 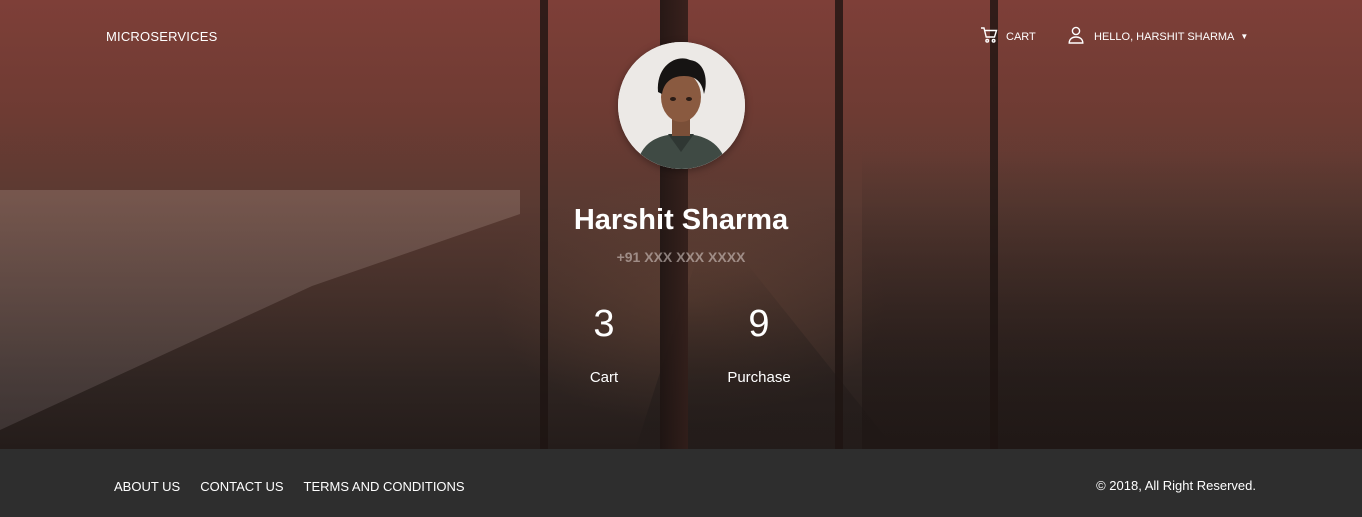 What do you see at coordinates (604, 324) in the screenshot?
I see `stat-cart-value: 3` at bounding box center [604, 324].